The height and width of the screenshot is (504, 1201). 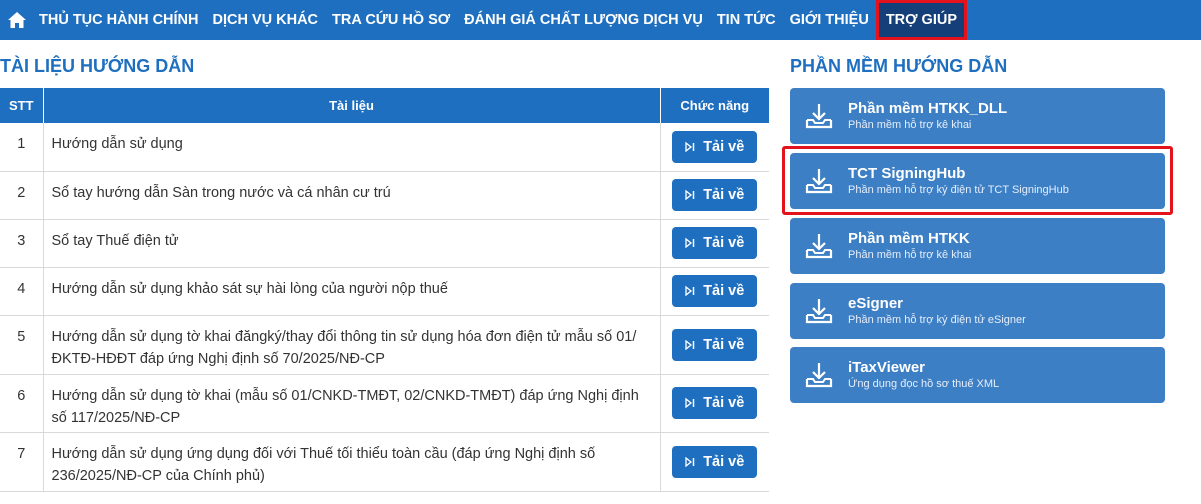 I want to click on col-fn: Chức năng, so click(x=714, y=105).